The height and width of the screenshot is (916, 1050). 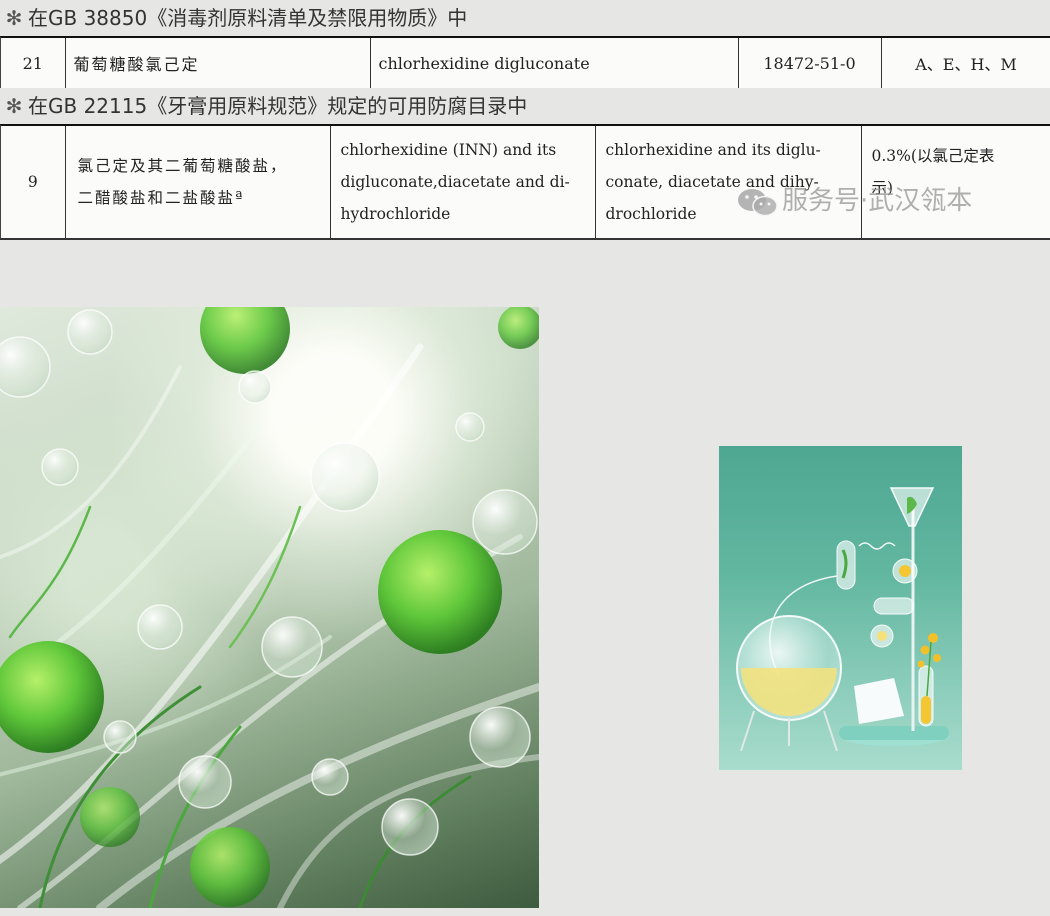 I want to click on inn-name-line2: digluconate,diacetate and di-, so click(x=455, y=182).